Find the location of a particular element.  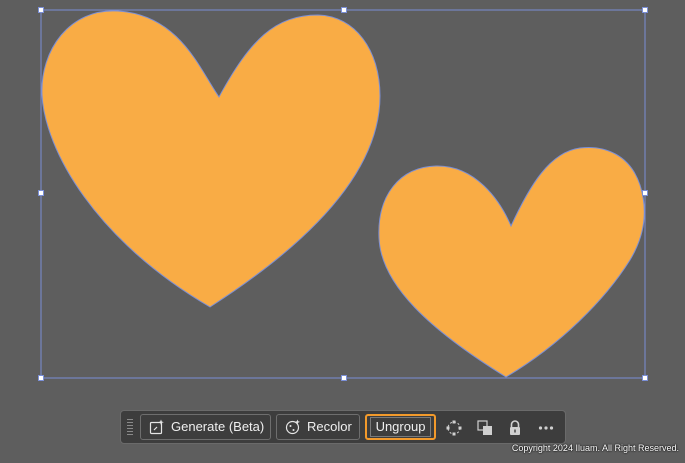

contextual-task-bar: Generate (Beta) Recolor Ungroup is located at coordinates (343, 427).